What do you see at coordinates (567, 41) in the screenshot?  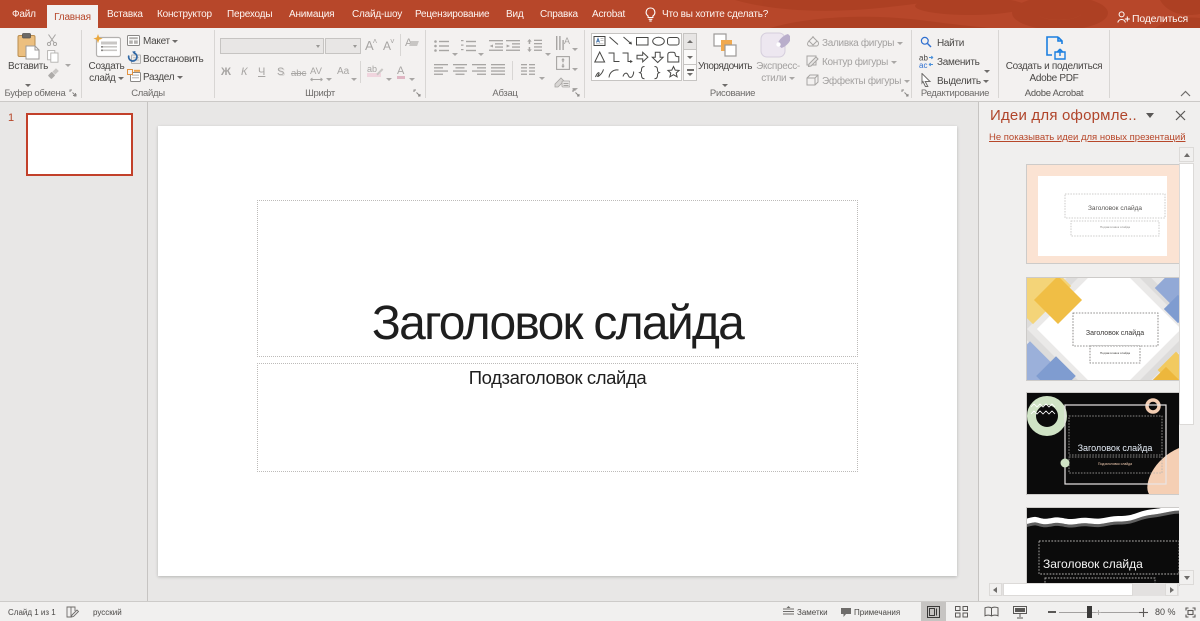 I see `svg-text: A` at bounding box center [567, 41].